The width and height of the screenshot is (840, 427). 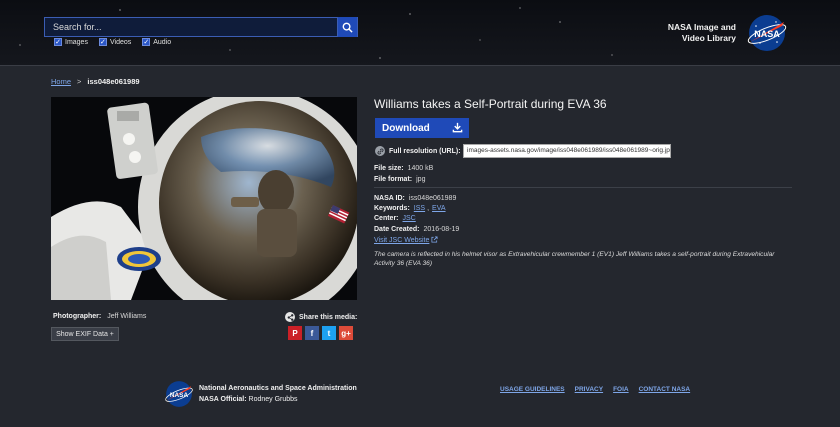 What do you see at coordinates (329, 333) in the screenshot?
I see `twitter-icon: t` at bounding box center [329, 333].